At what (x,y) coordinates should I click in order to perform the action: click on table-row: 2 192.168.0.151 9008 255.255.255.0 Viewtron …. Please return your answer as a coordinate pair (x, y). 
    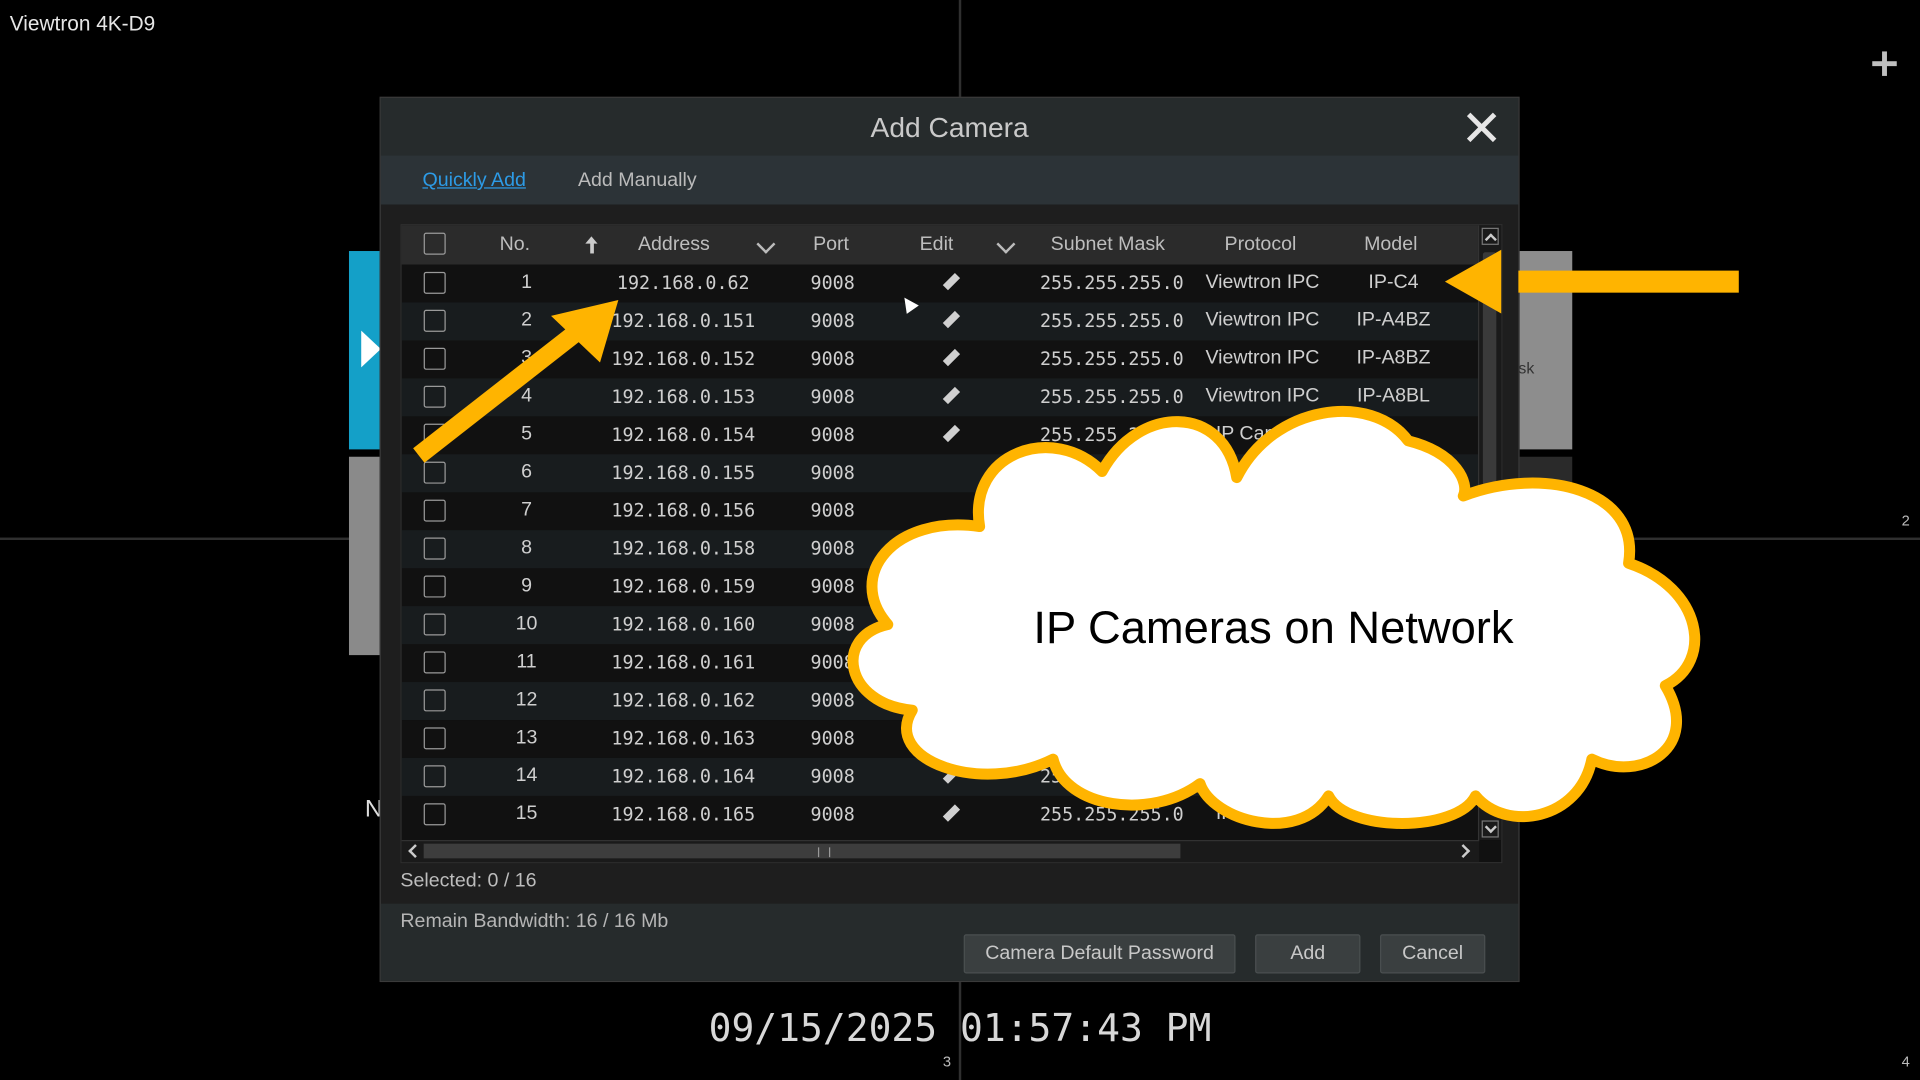
    Looking at the image, I should click on (940, 321).